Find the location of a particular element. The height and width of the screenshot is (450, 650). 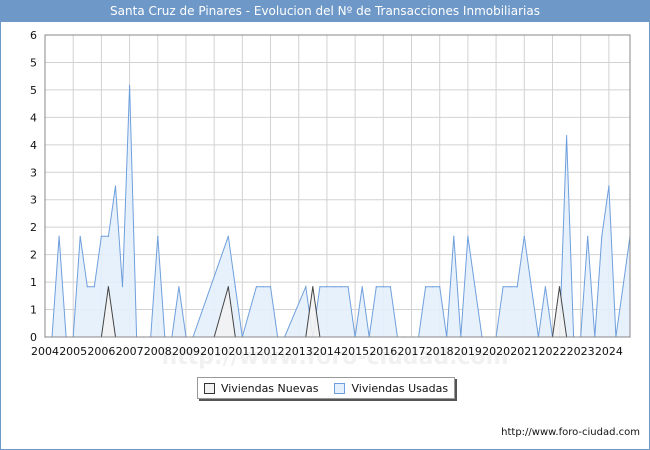

x-tick-label: 2018 is located at coordinates (440, 351).